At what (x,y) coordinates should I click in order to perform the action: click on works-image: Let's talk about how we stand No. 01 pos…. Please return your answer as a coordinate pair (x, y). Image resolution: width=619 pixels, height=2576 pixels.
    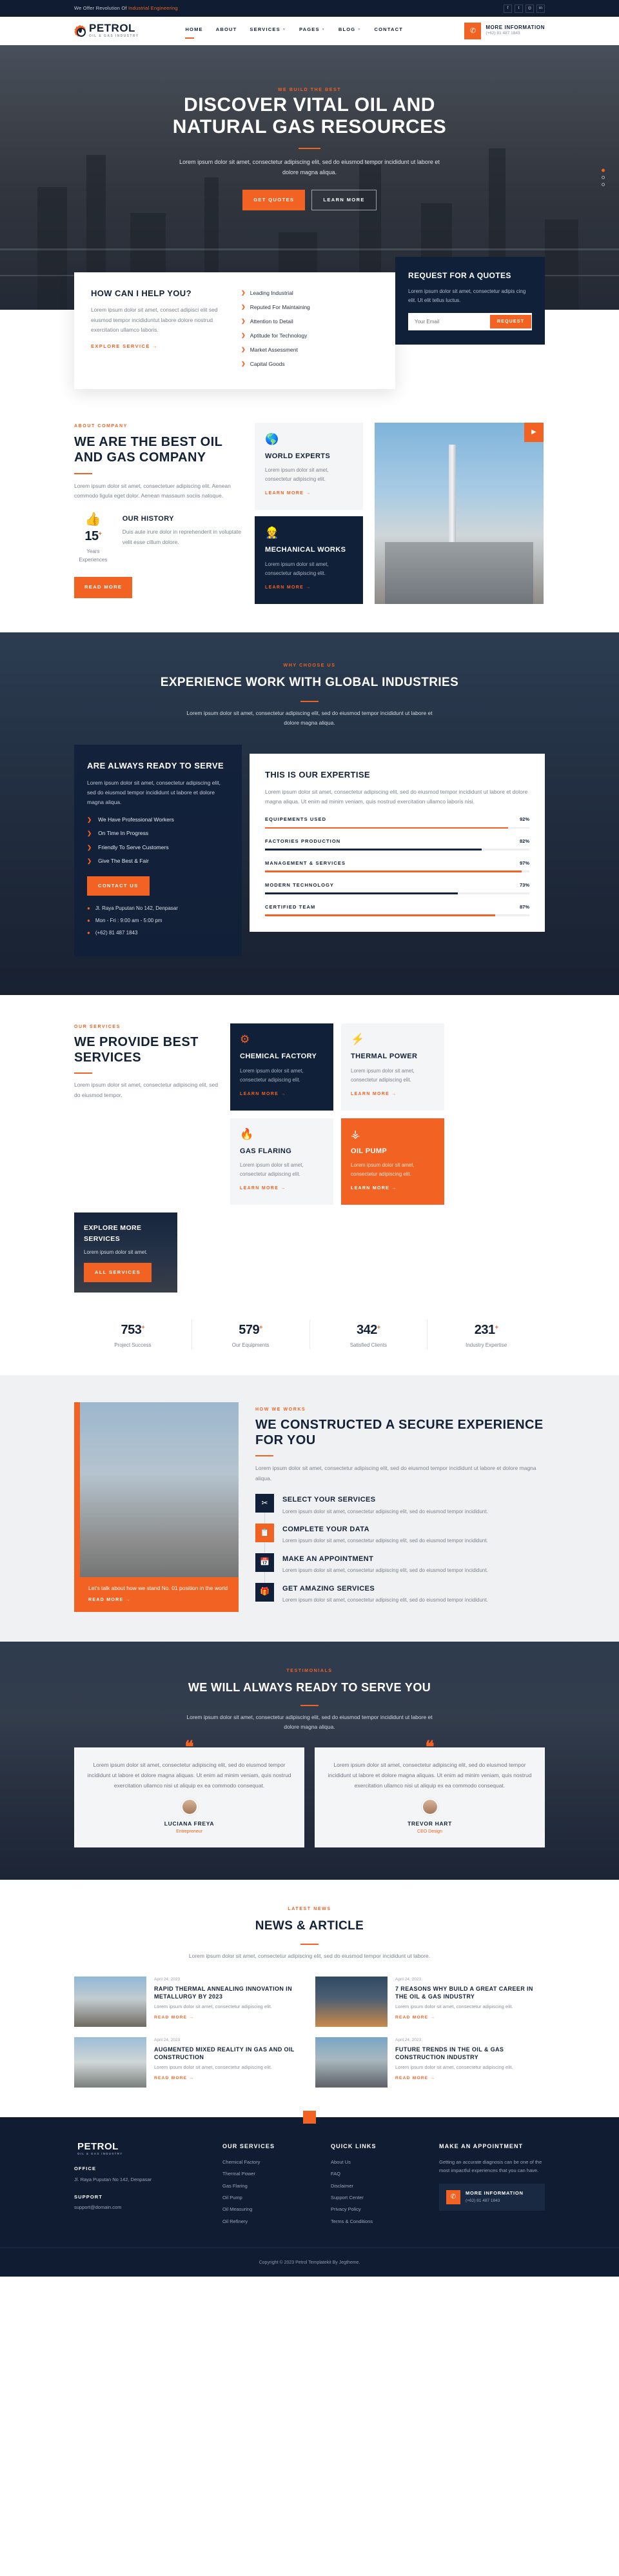
    Looking at the image, I should click on (156, 1507).